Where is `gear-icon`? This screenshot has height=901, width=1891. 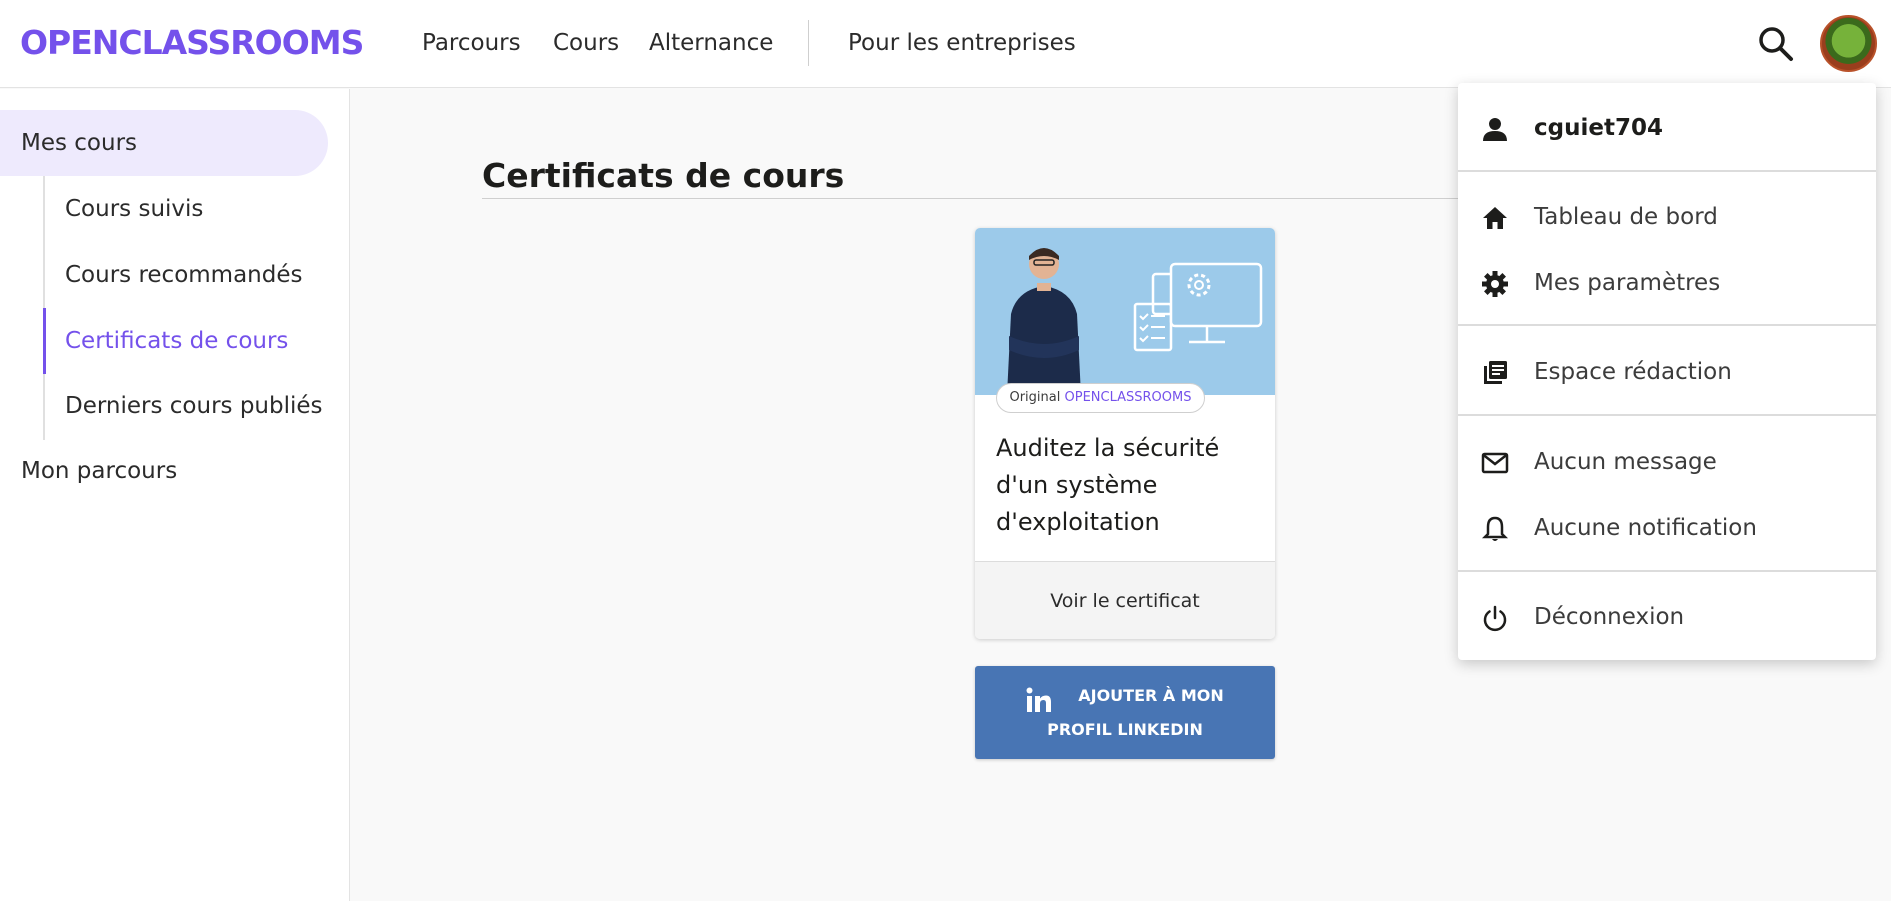 gear-icon is located at coordinates (1495, 284).